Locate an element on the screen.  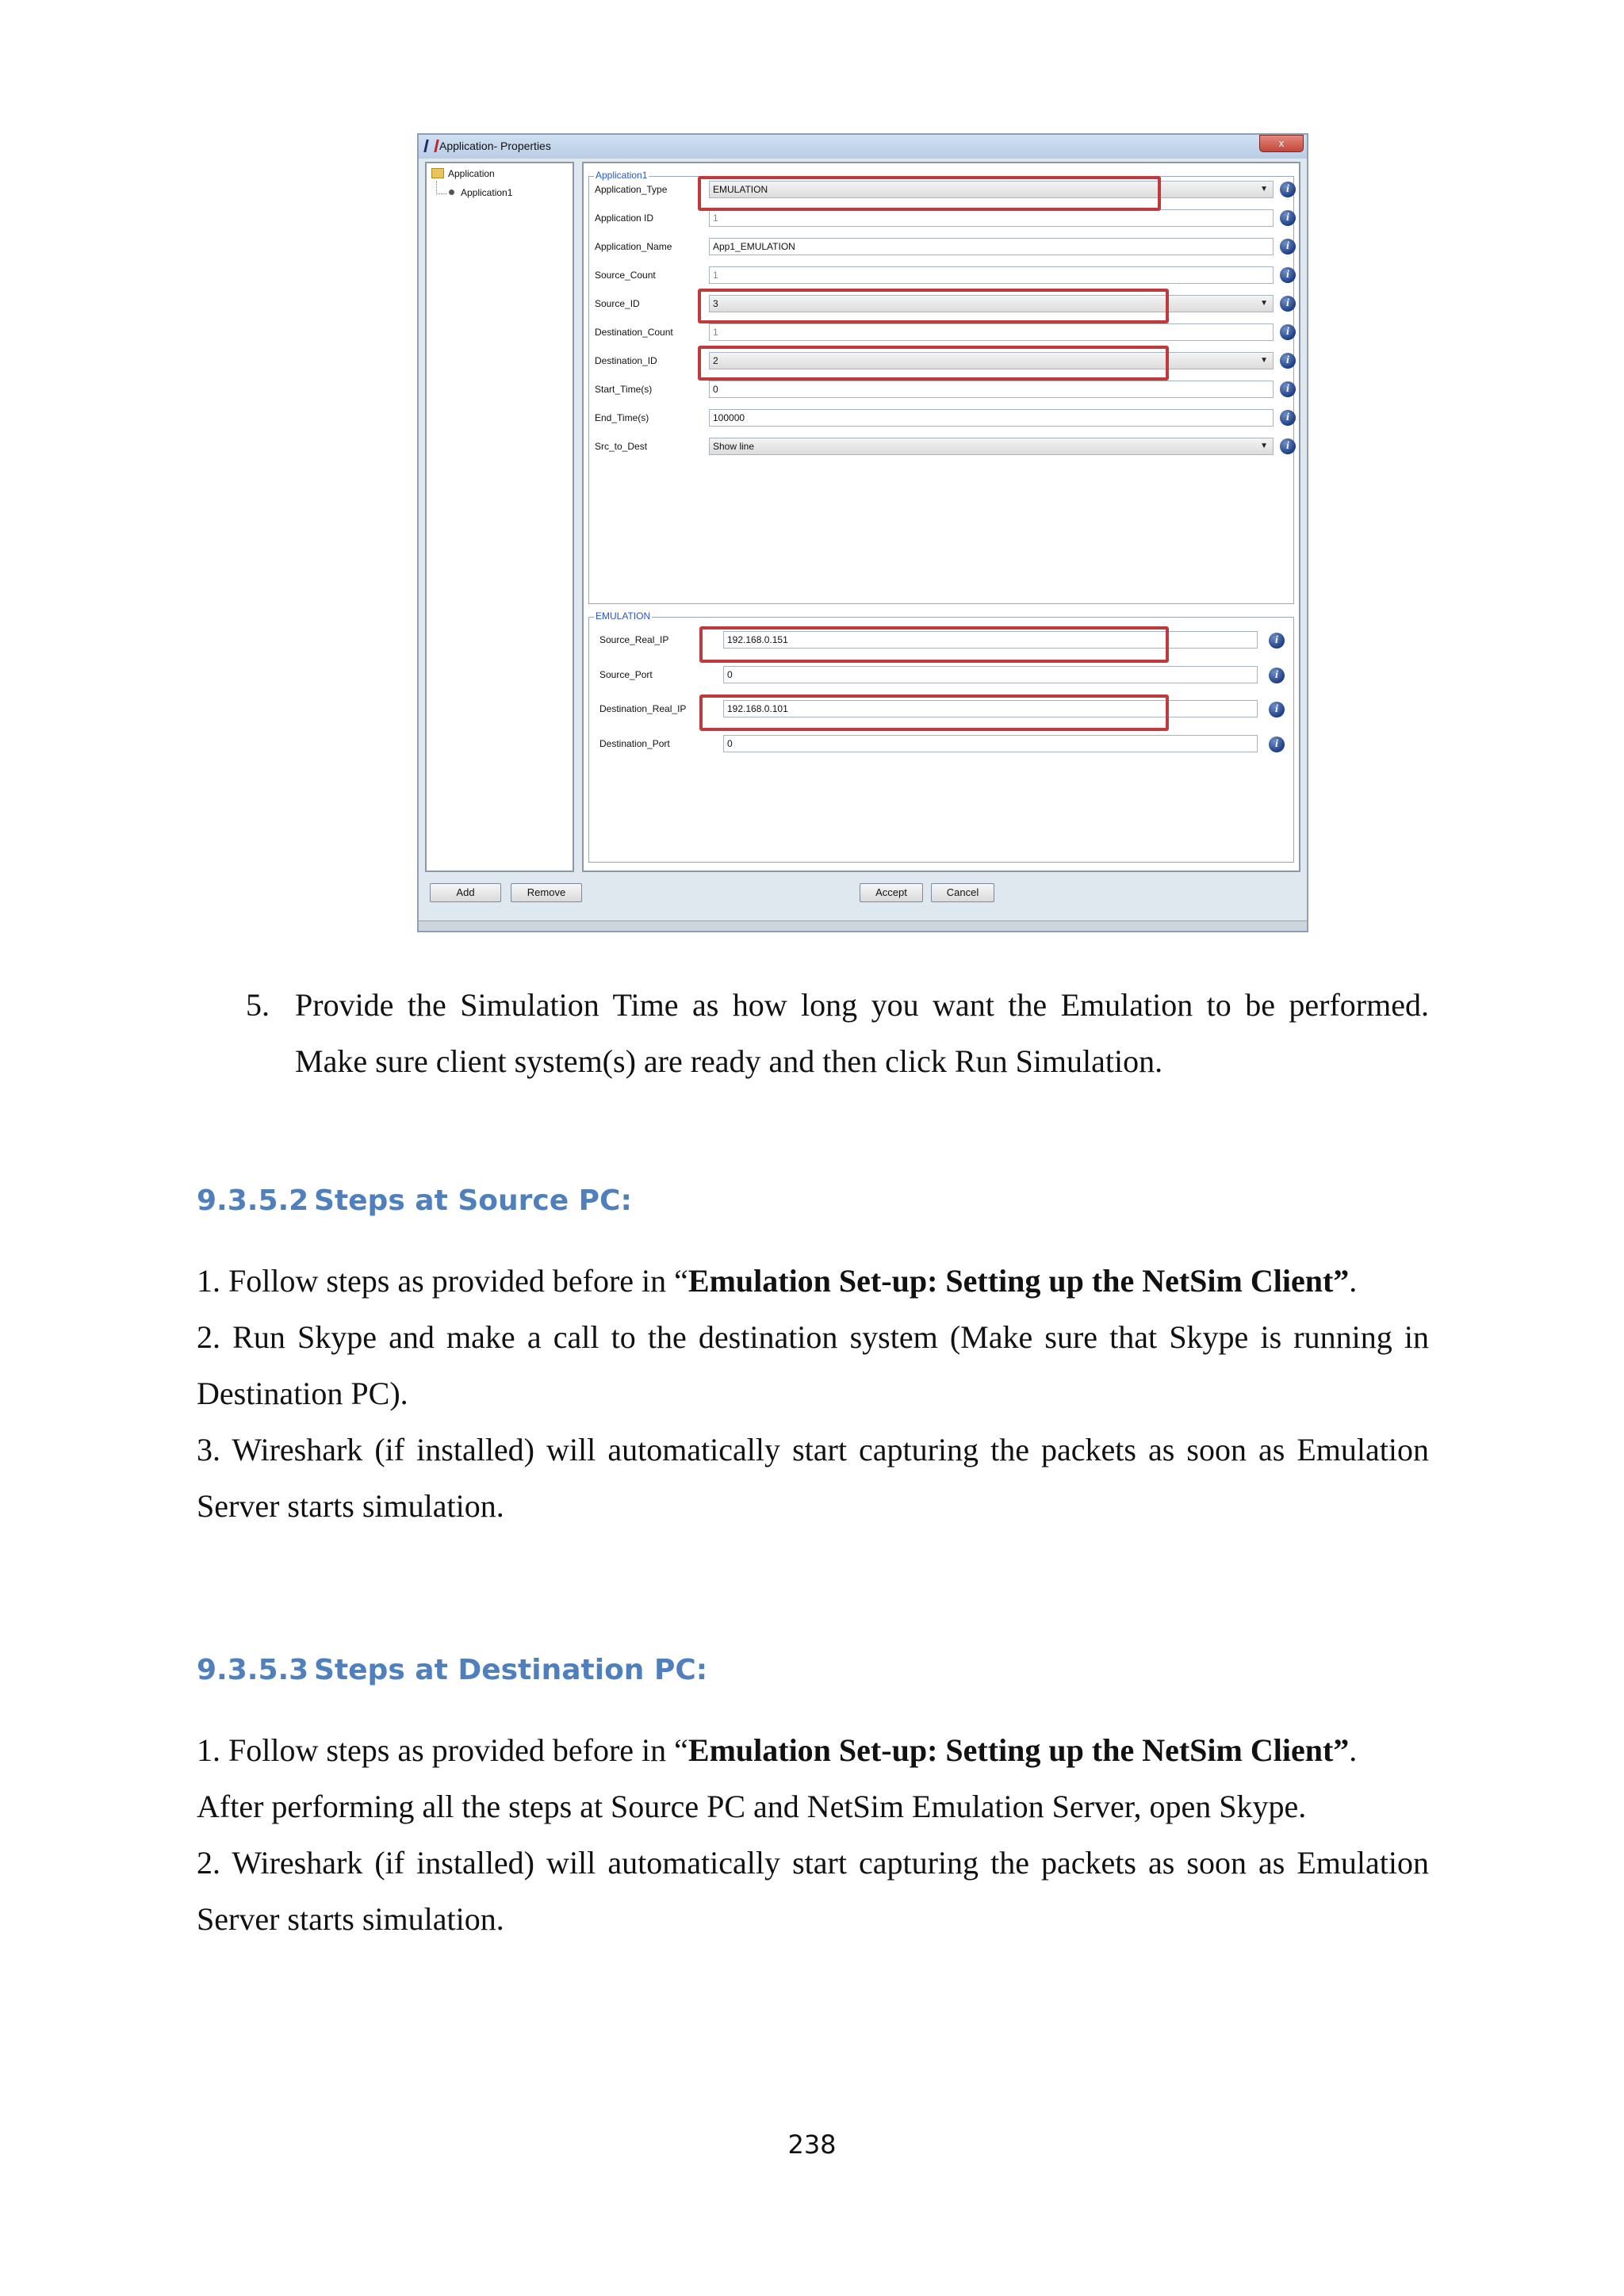
start-time-field: 0 is located at coordinates (991, 390).